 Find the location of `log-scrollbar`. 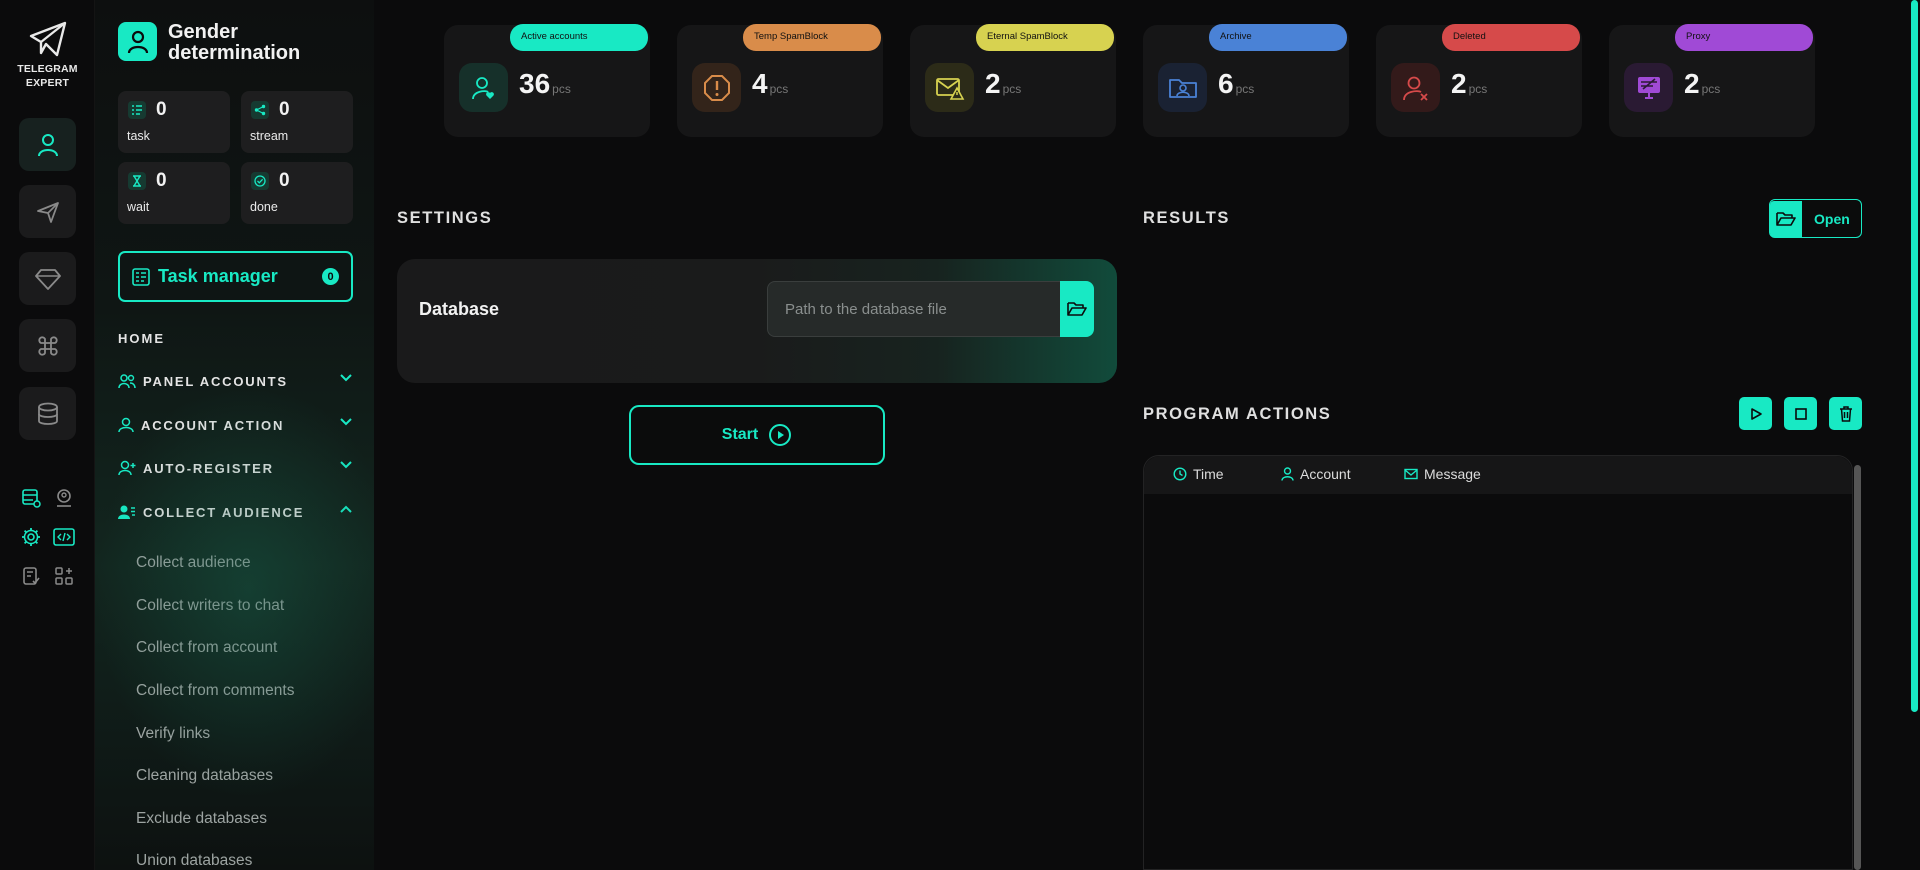

log-scrollbar is located at coordinates (1857, 667).